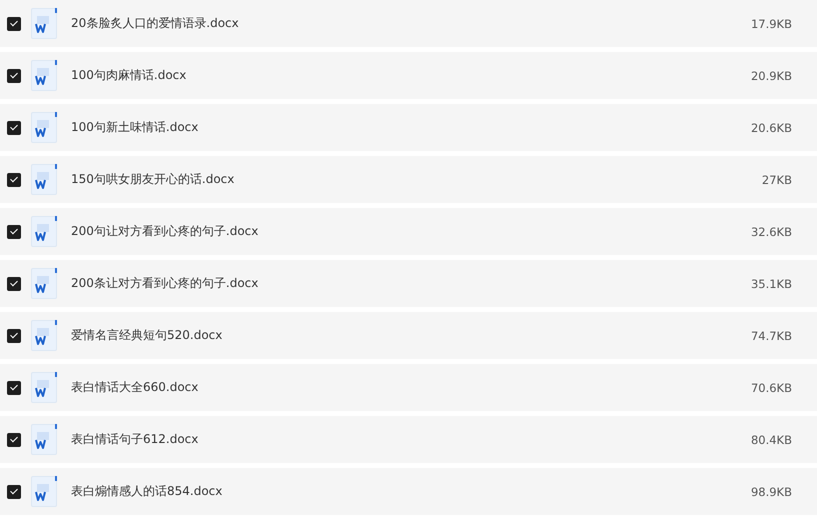  What do you see at coordinates (771, 231) in the screenshot?
I see `file-size: 32.6KB` at bounding box center [771, 231].